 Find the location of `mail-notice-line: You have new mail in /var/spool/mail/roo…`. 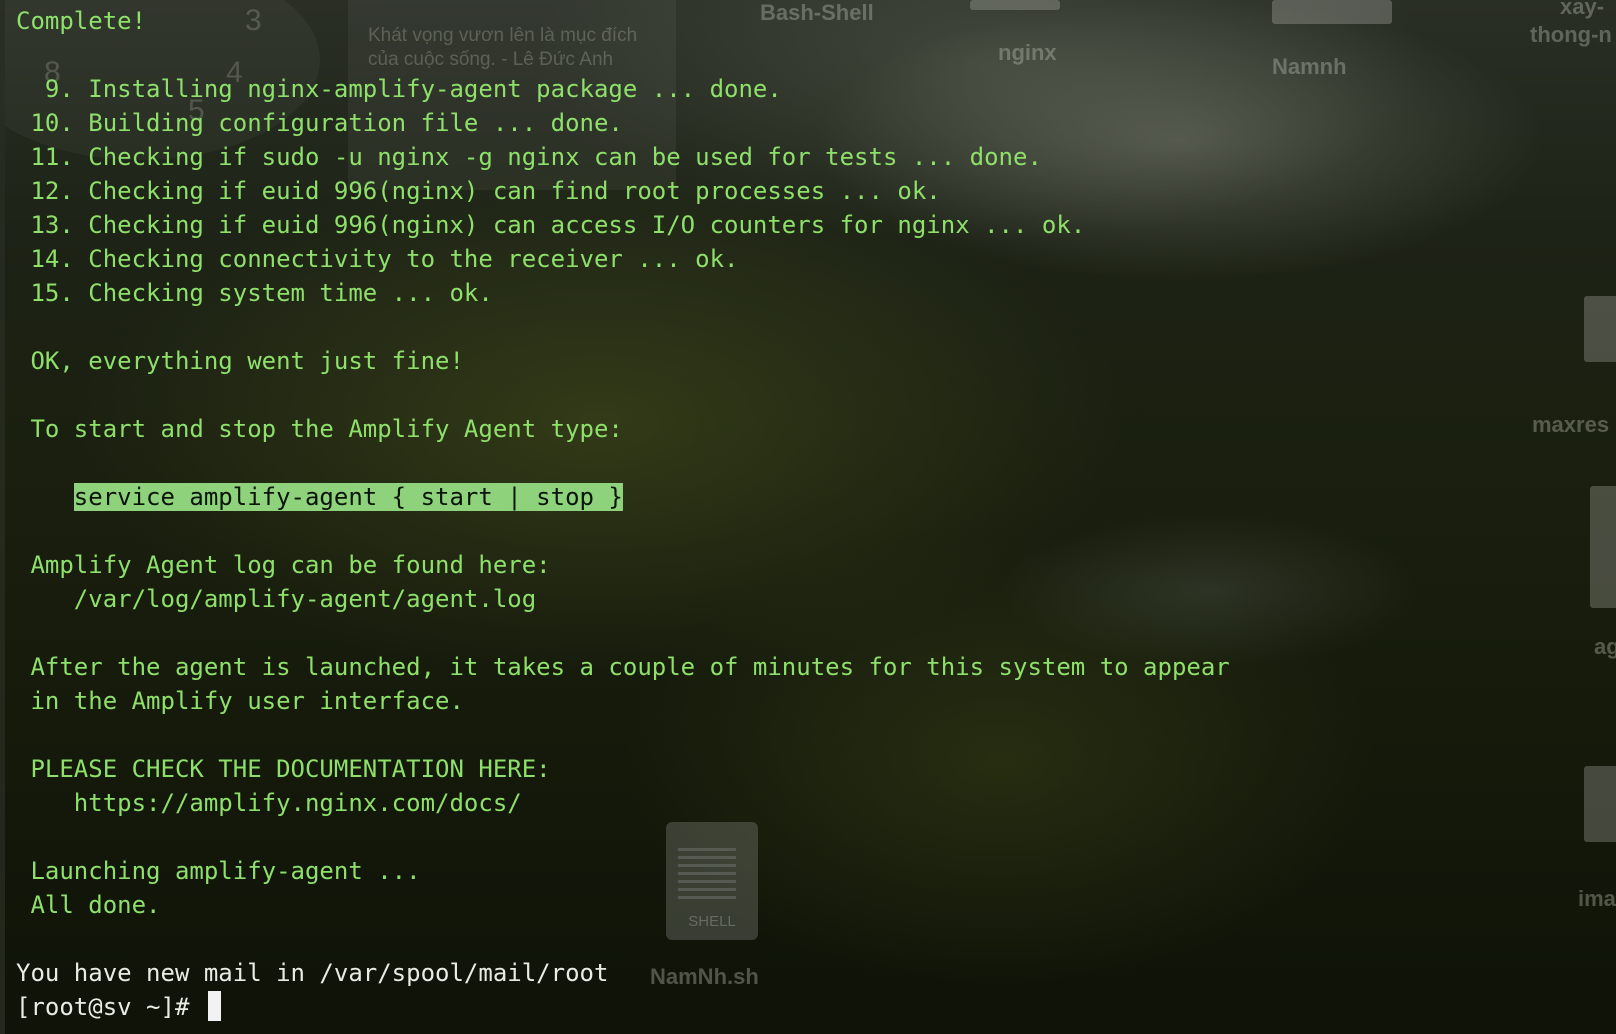

mail-notice-line: You have new mail in /var/spool/mail/roo… is located at coordinates (312, 973).